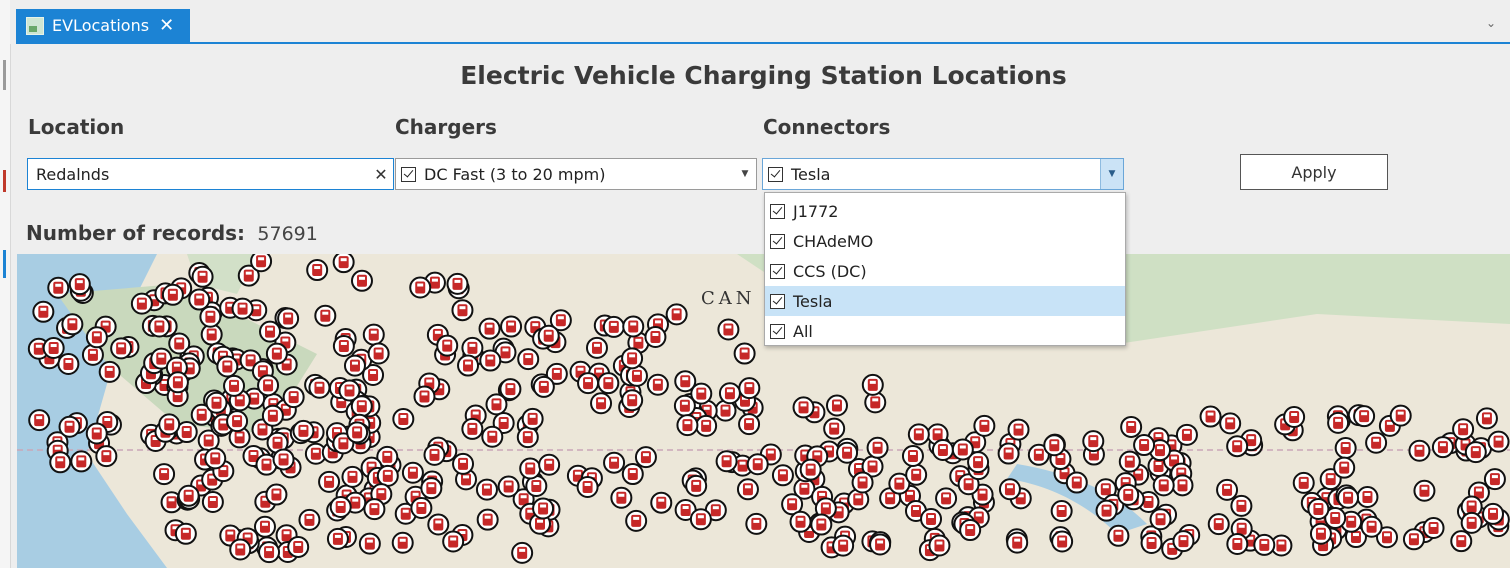 This screenshot has width=1510, height=568. I want to click on option-ccs-dc: CCS (DC), so click(945, 271).